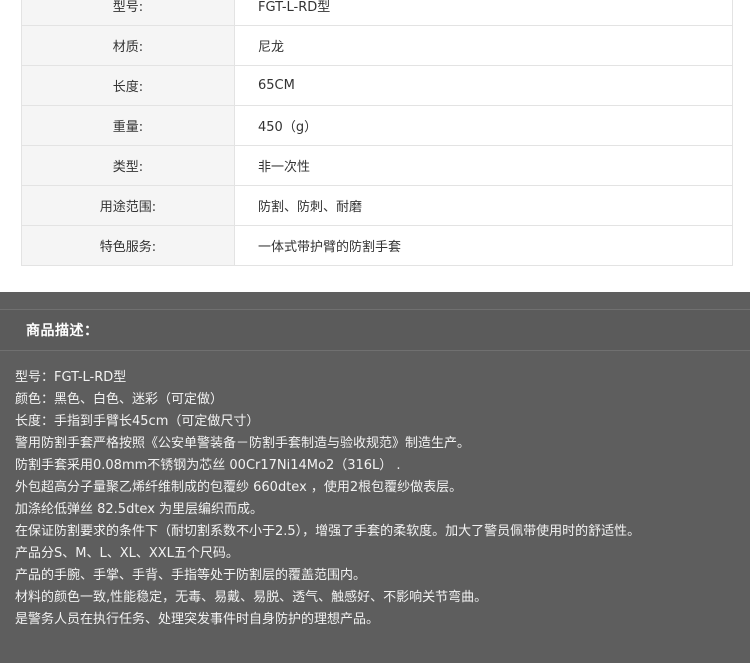 The width and height of the screenshot is (750, 663). I want to click on spec-value: 一体式带护臂的防割手套, so click(483, 245).